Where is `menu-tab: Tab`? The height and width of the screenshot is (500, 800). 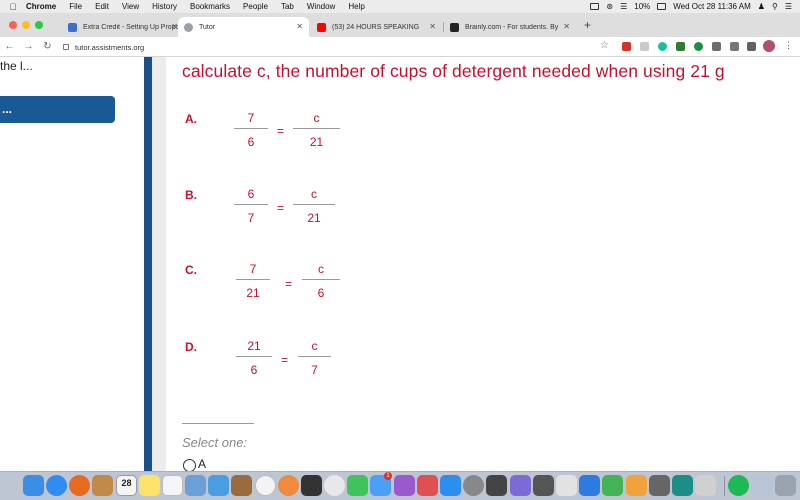
menu-tab: Tab is located at coordinates (287, 6).